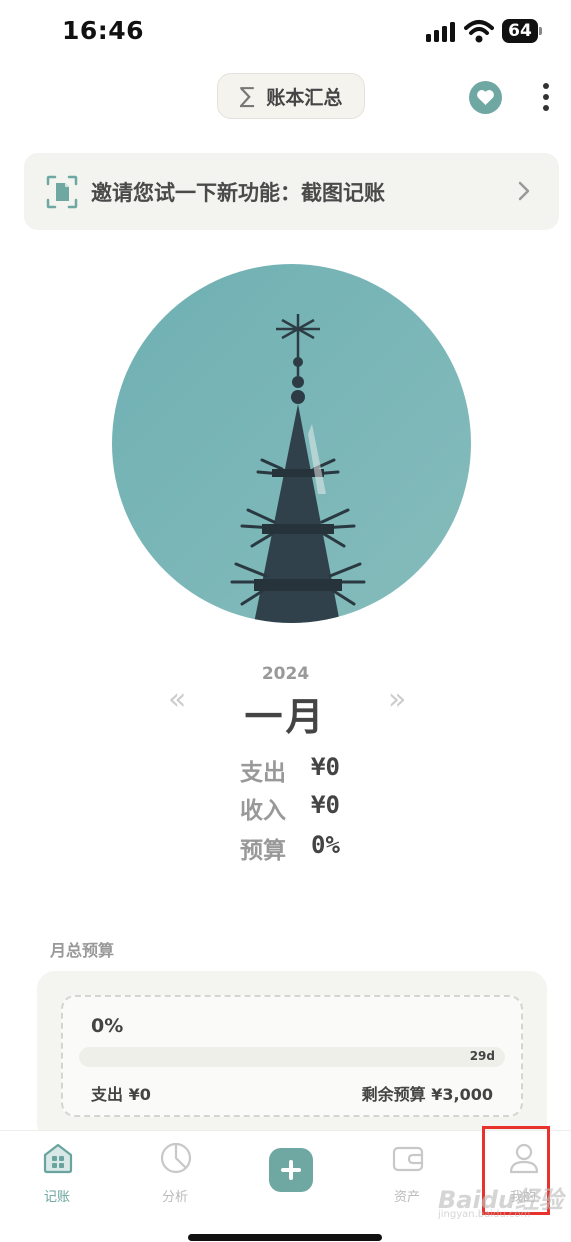 The height and width of the screenshot is (1242, 571). I want to click on next-month-button: », so click(397, 699).